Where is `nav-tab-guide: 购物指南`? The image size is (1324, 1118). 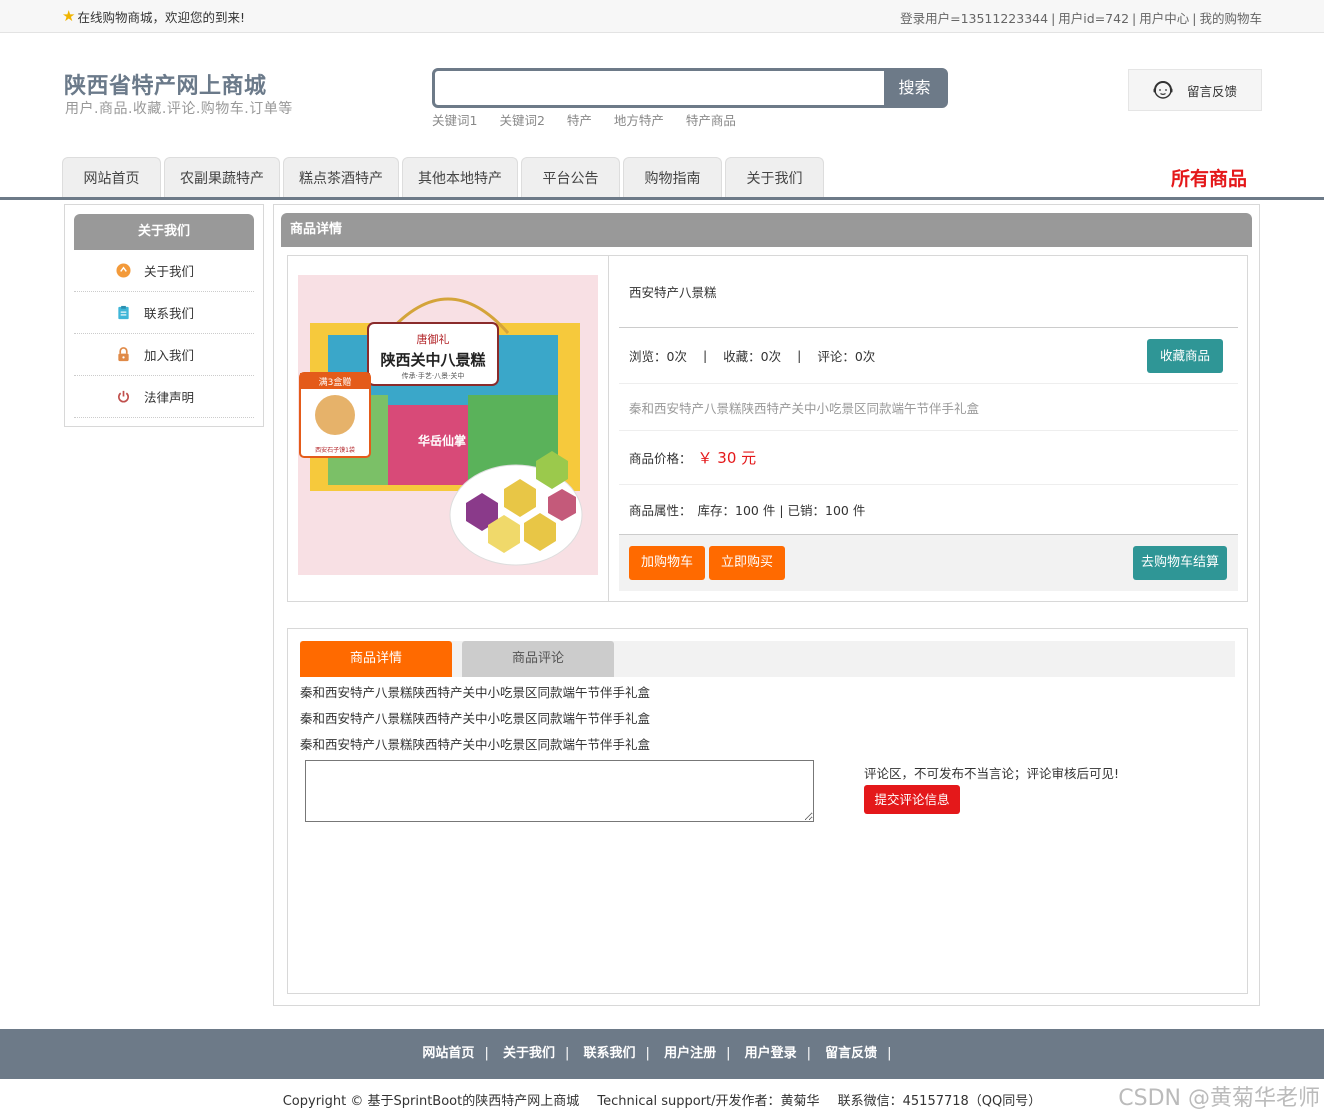
nav-tab-guide: 购物指南 is located at coordinates (672, 177).